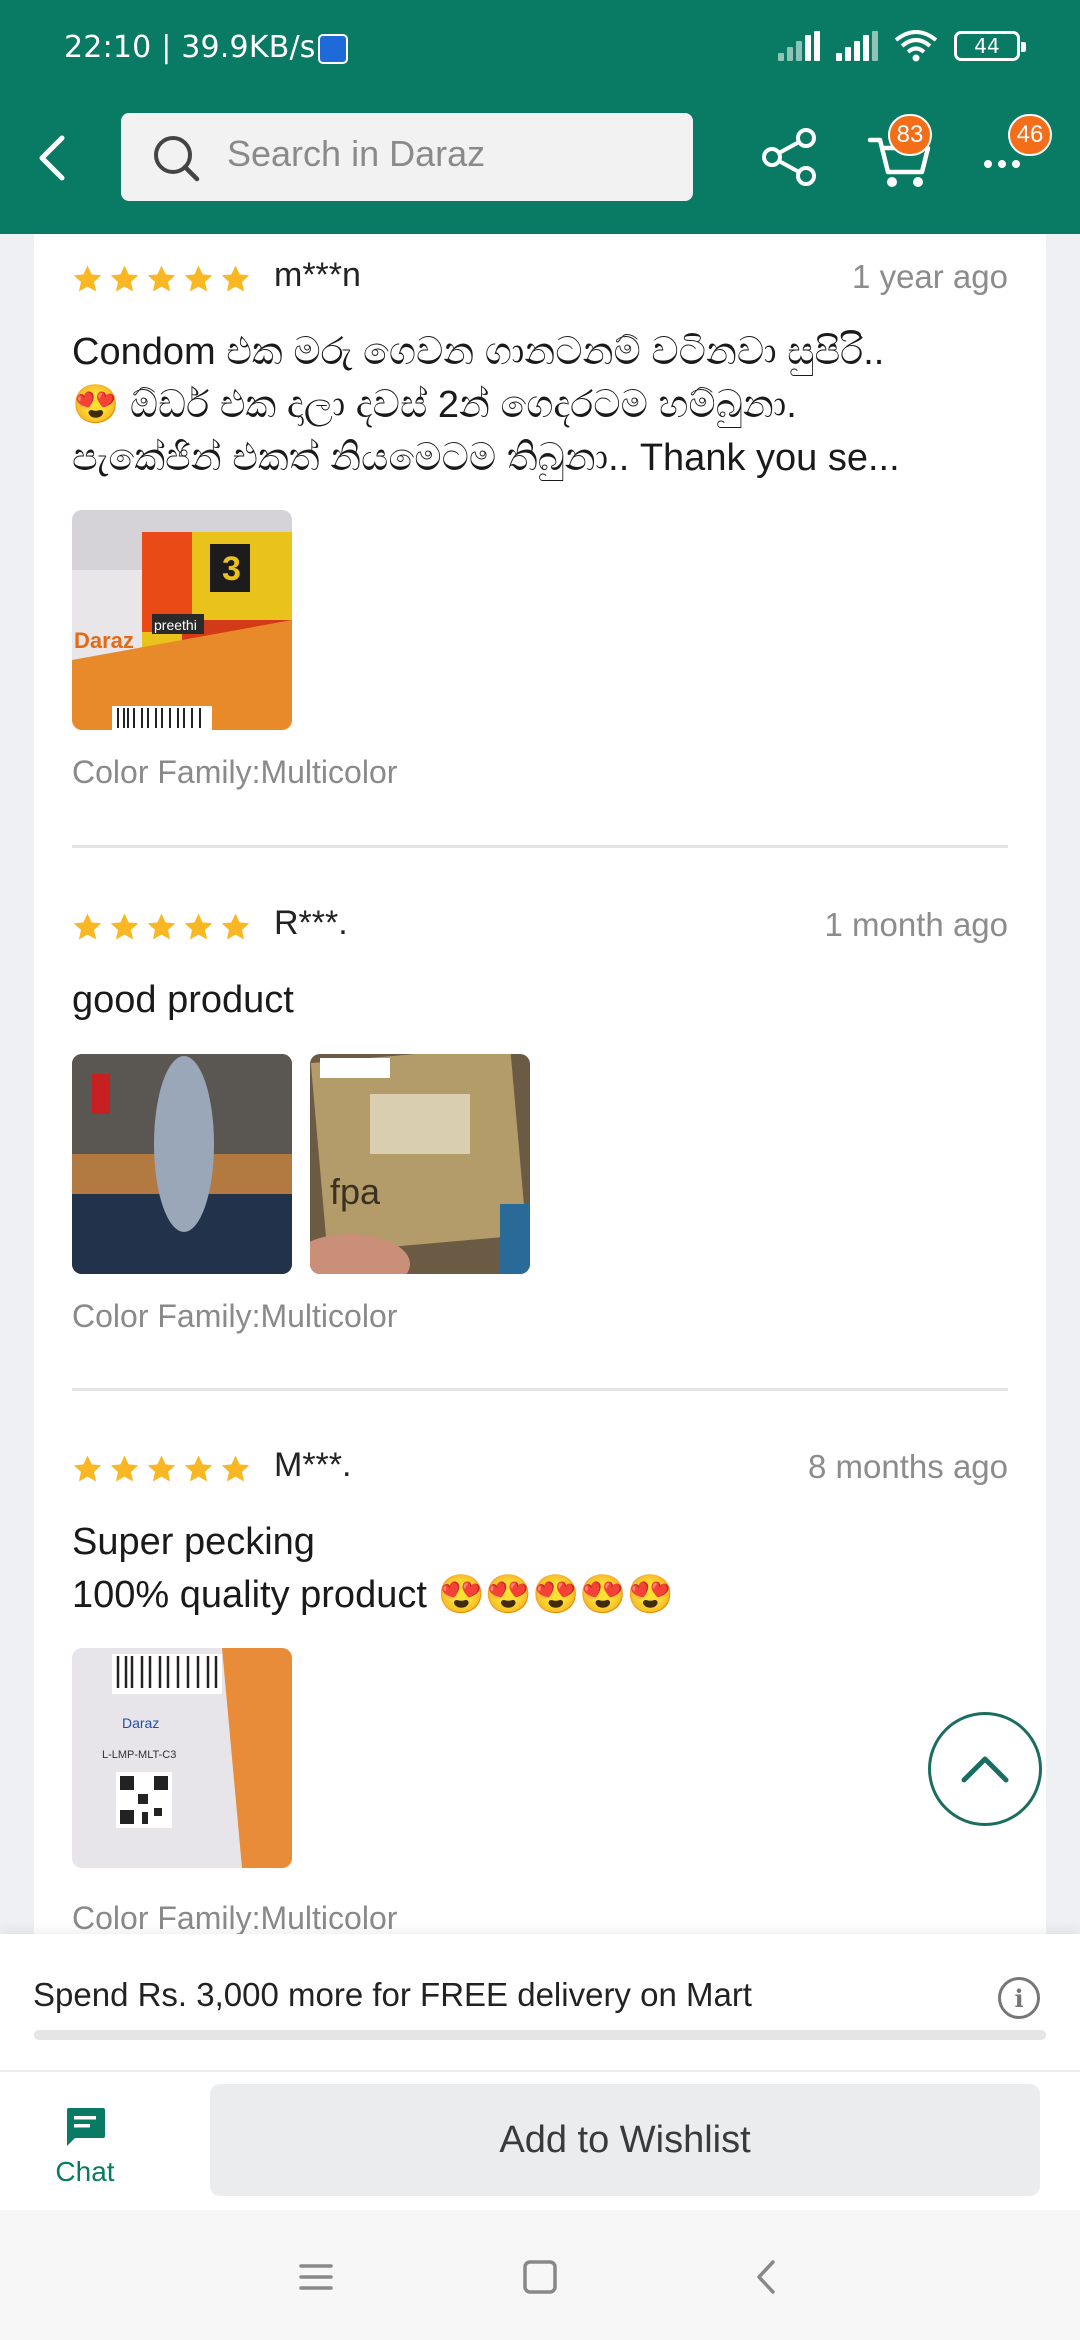 This screenshot has height=2340, width=1080. I want to click on svg-text: L-LMP-MLT-C3, so click(139, 1755).